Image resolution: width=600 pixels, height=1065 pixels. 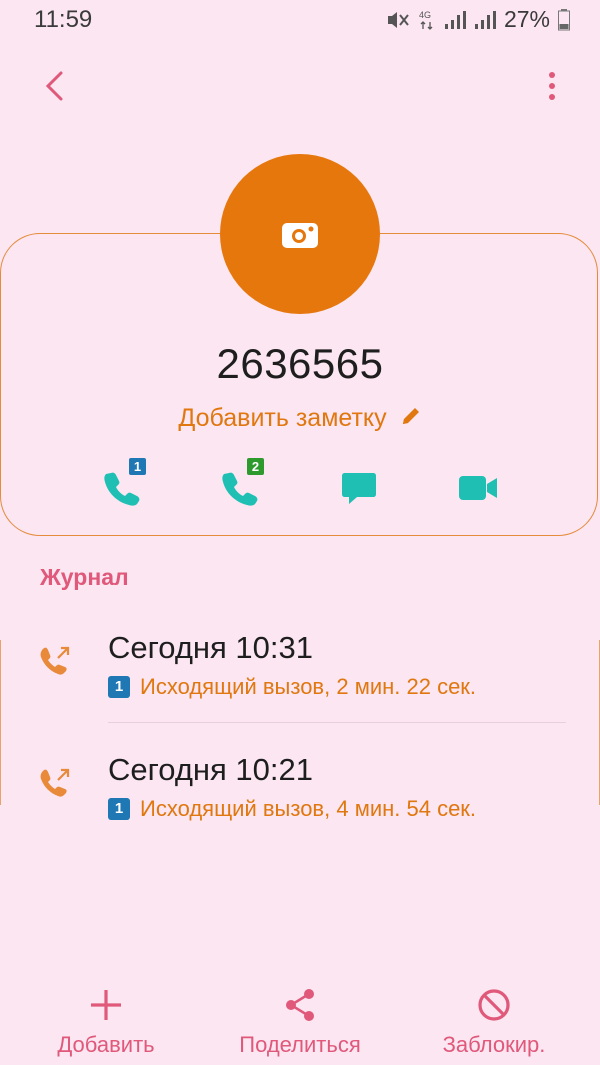 I want to click on camera-icon, so click(x=300, y=235).